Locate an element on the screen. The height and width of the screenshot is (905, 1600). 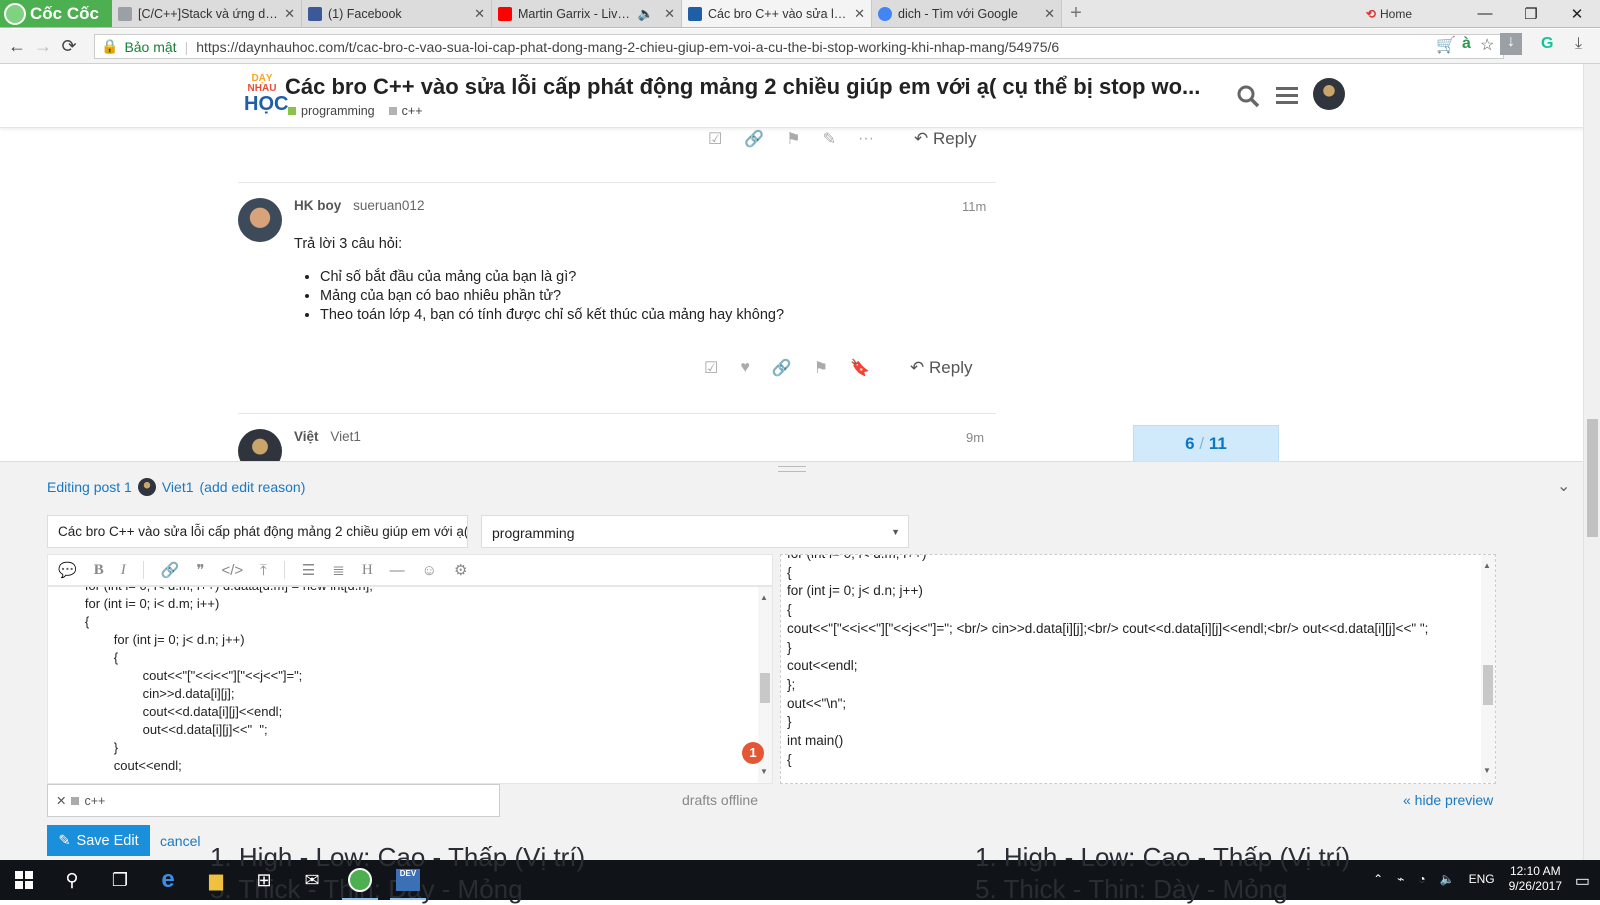
grammarly-icon: G is located at coordinates (1547, 44).